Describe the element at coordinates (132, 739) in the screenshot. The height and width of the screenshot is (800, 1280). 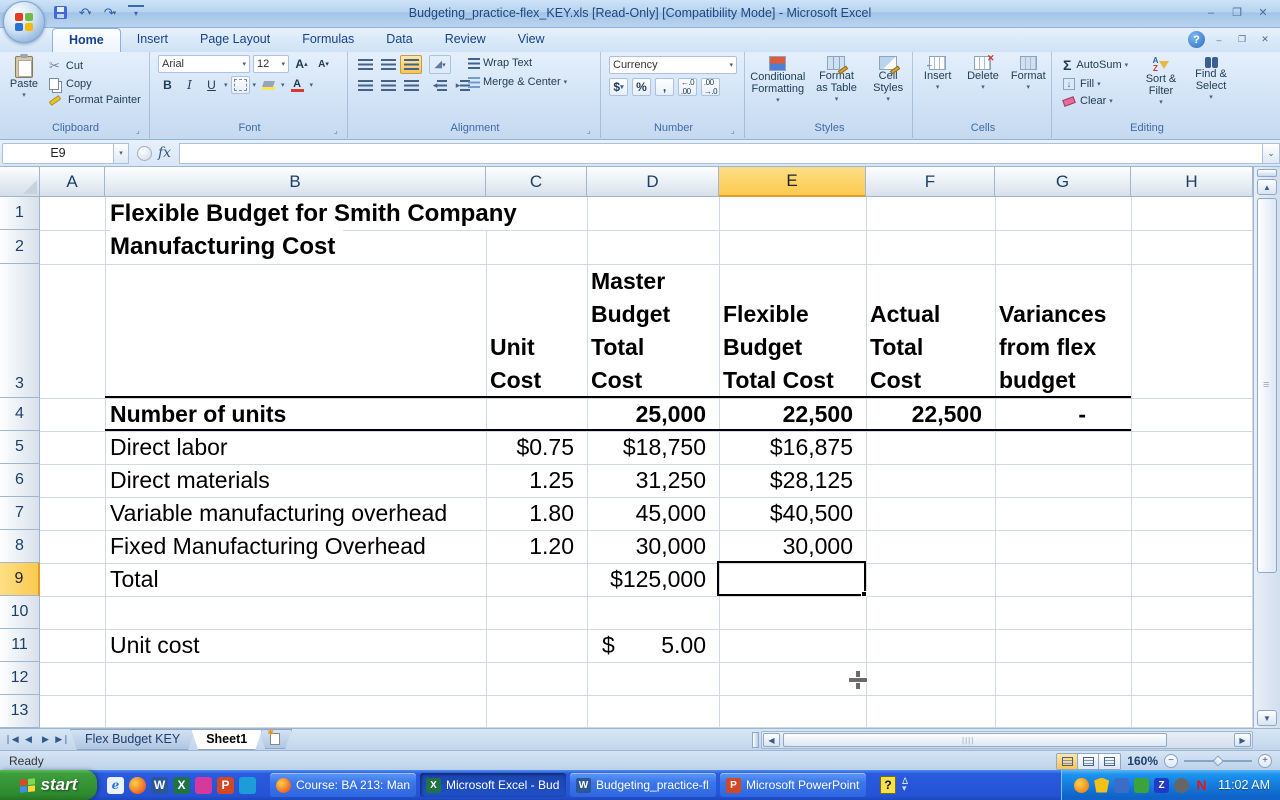
I see `sheet-tab-flex-budget-key: Flex Budget KEY` at that location.